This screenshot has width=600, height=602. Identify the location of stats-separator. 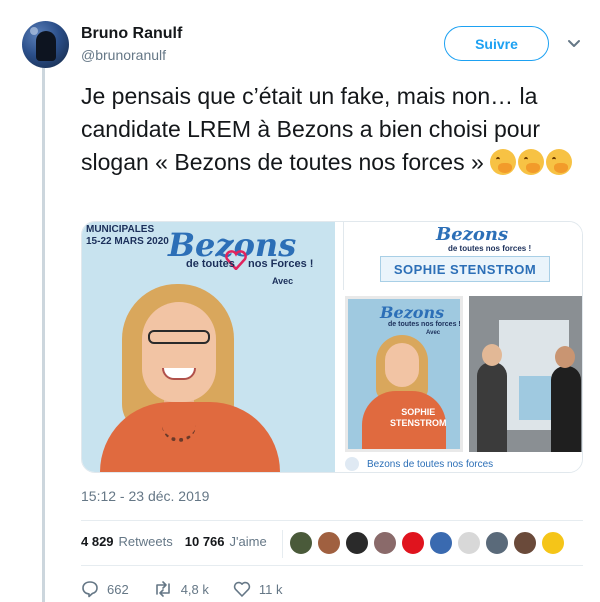
(282, 544).